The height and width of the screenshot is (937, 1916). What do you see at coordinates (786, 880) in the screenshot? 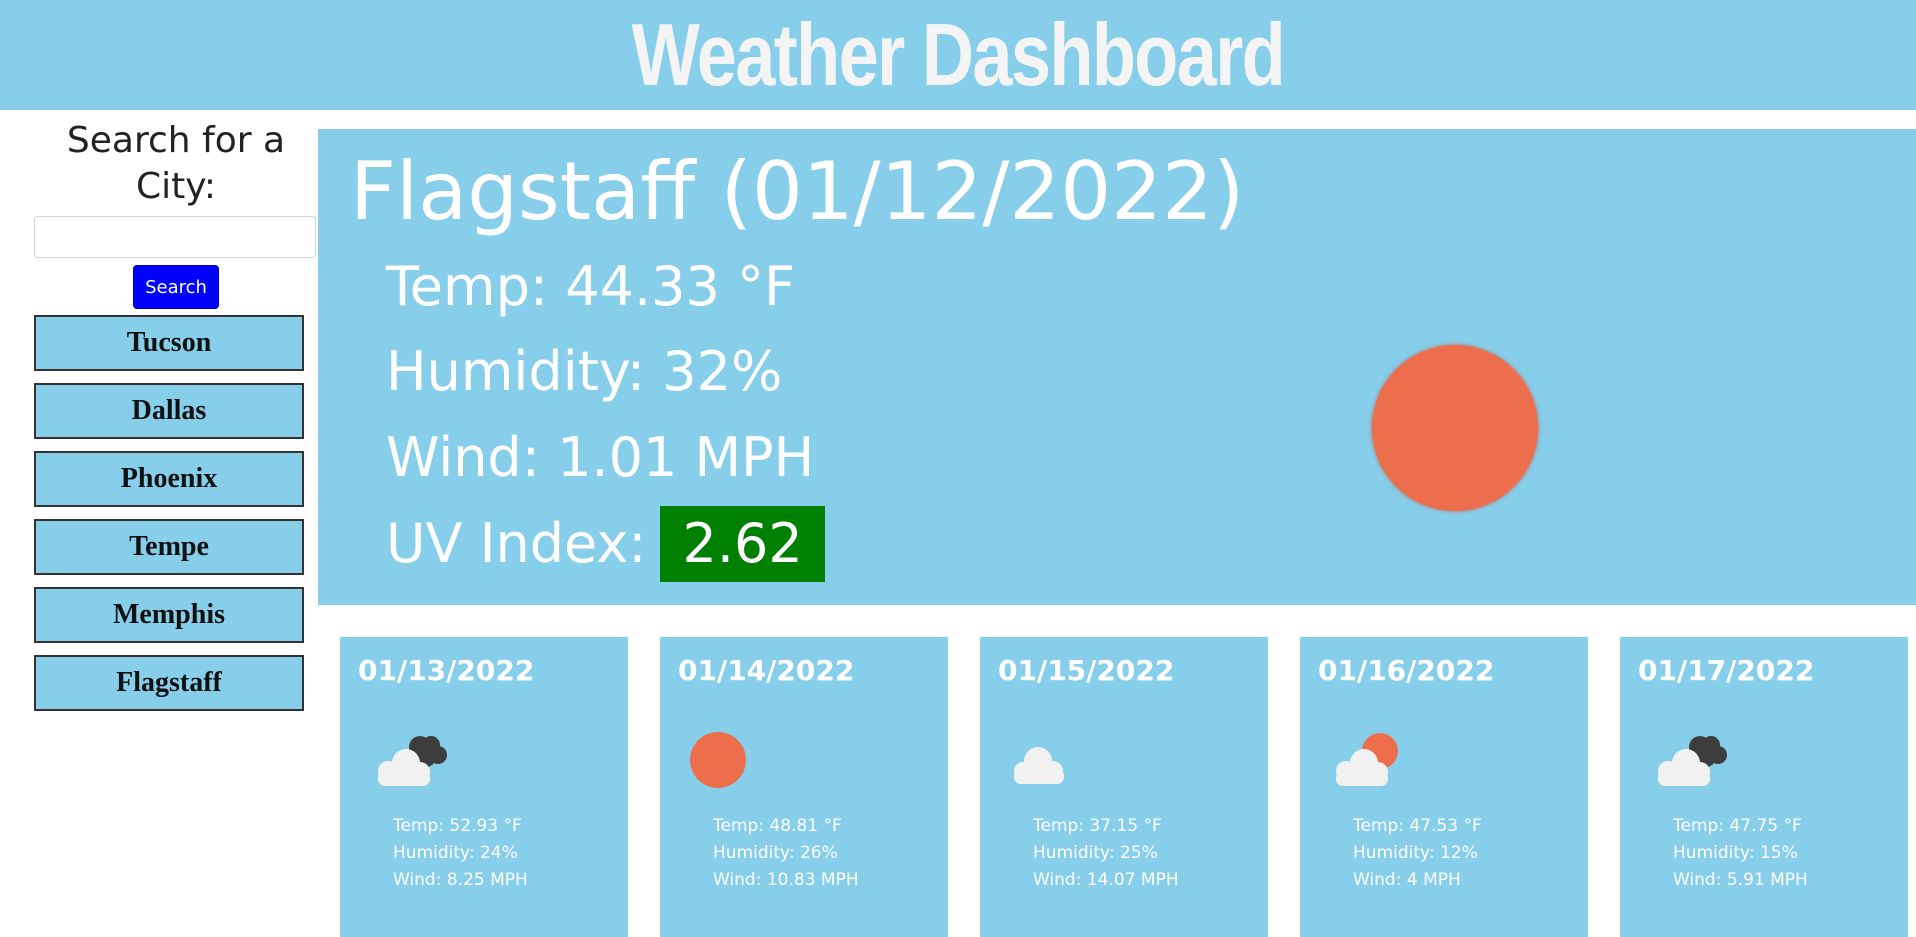
I see `forecast-wind: Wind: 10.83 MPH` at bounding box center [786, 880].